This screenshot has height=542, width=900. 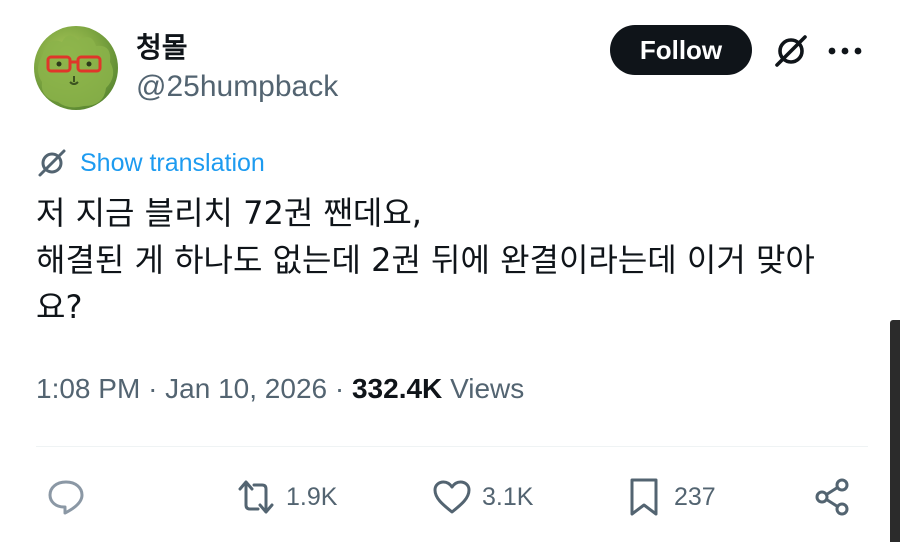 I want to click on reply-button, so click(x=66, y=497).